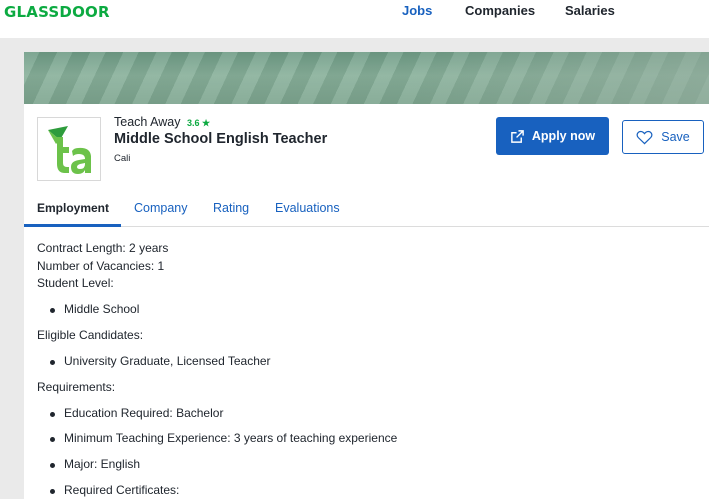  I want to click on number-of-vacancies: Number of Vacancies: 1, so click(101, 266).